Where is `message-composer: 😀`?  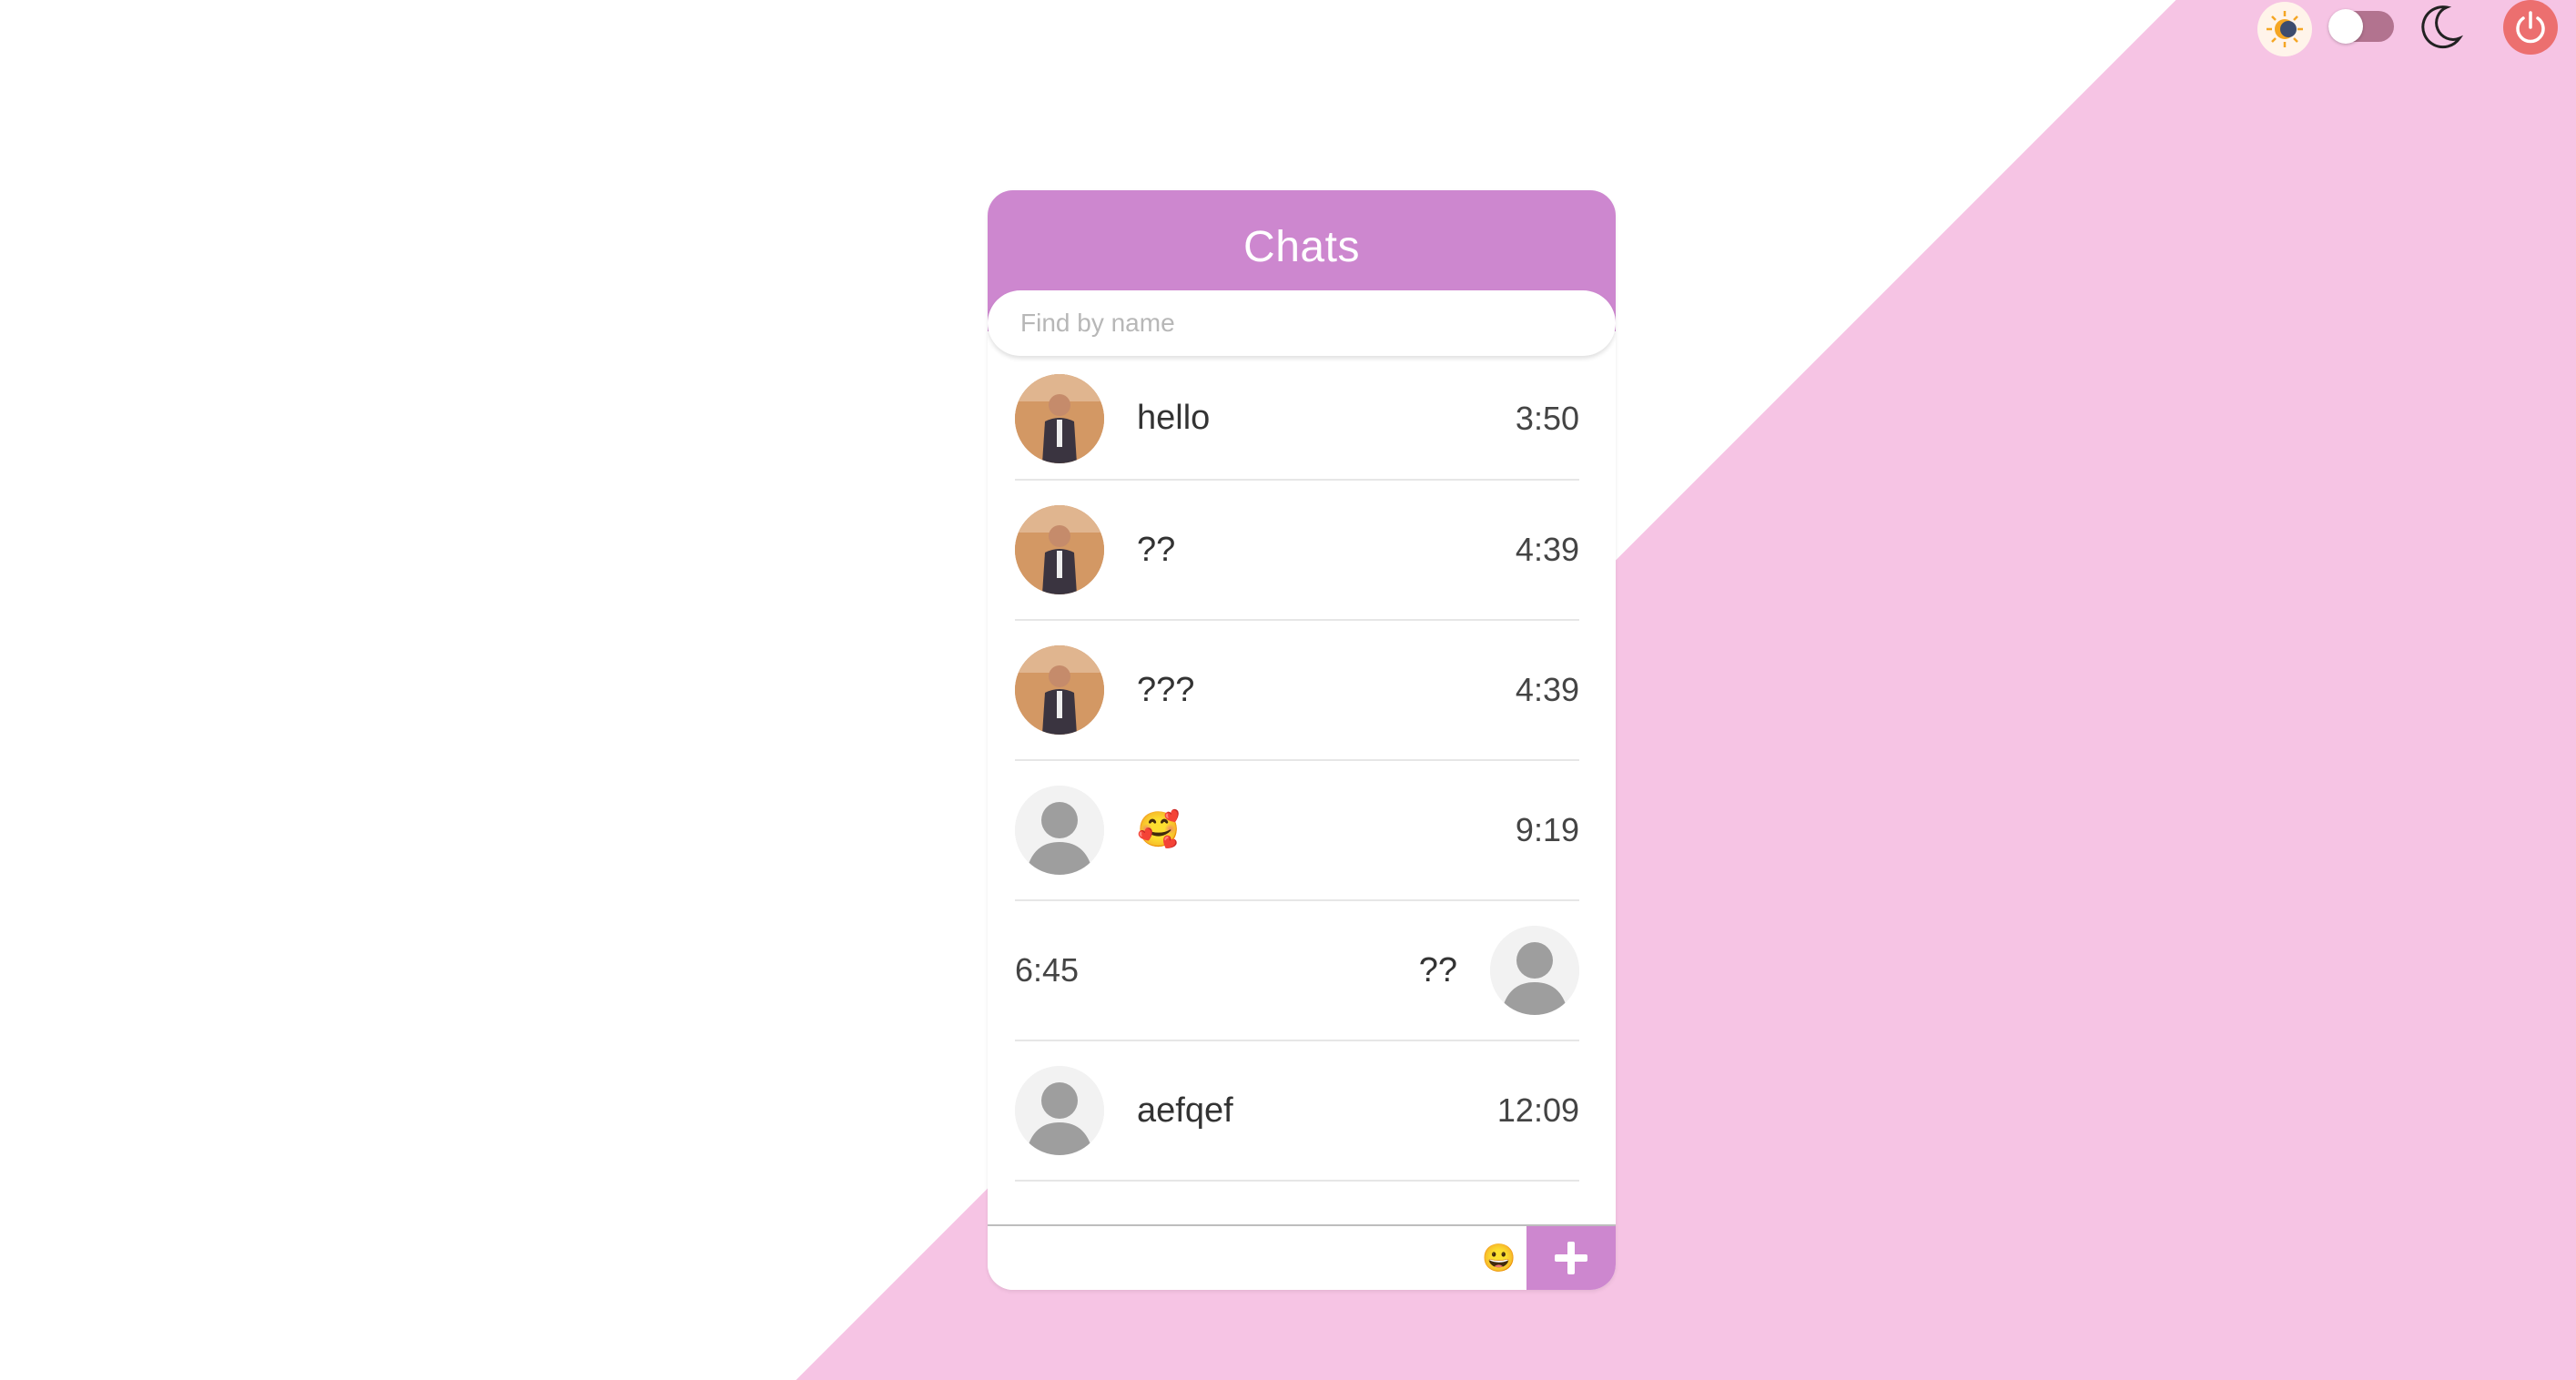
message-composer: 😀 is located at coordinates (1302, 1257).